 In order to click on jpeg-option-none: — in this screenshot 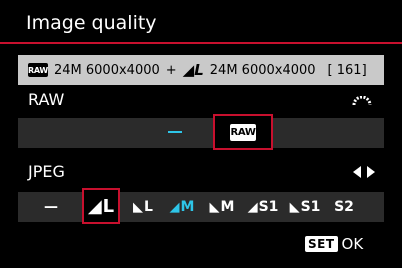, I will do `click(51, 207)`.